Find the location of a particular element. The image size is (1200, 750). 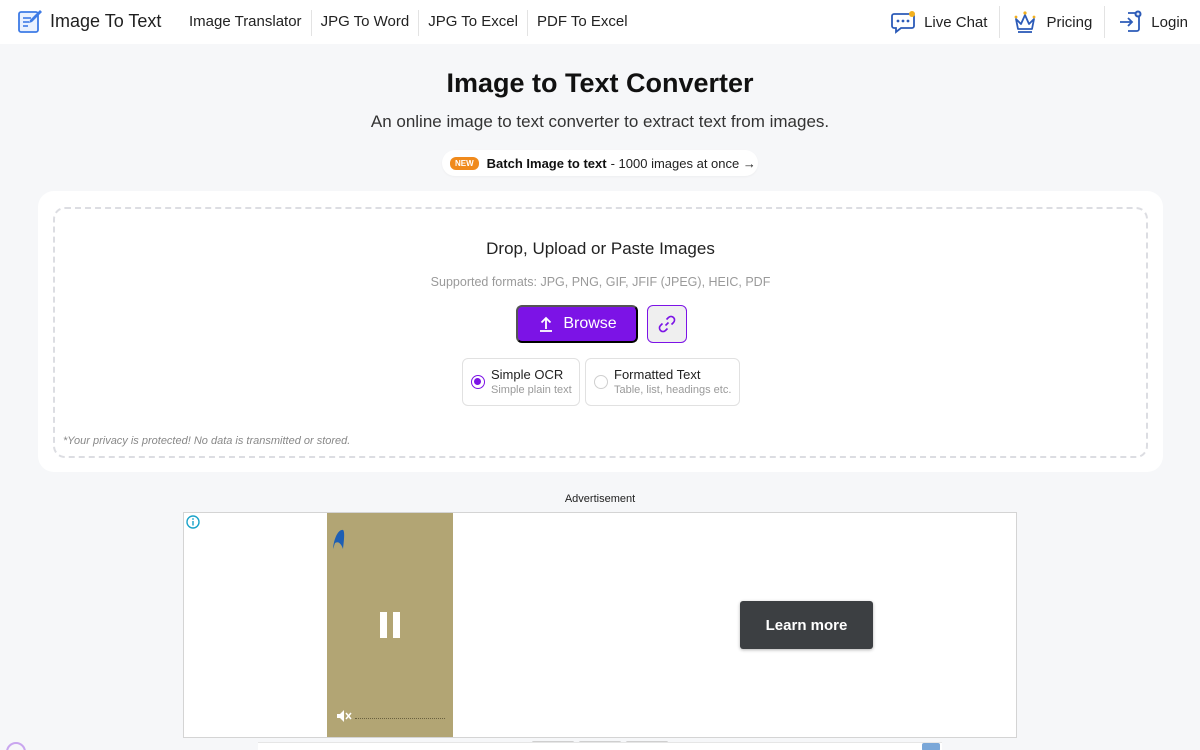

formatted-text-desc: Table, list, headings etc. is located at coordinates (673, 389).